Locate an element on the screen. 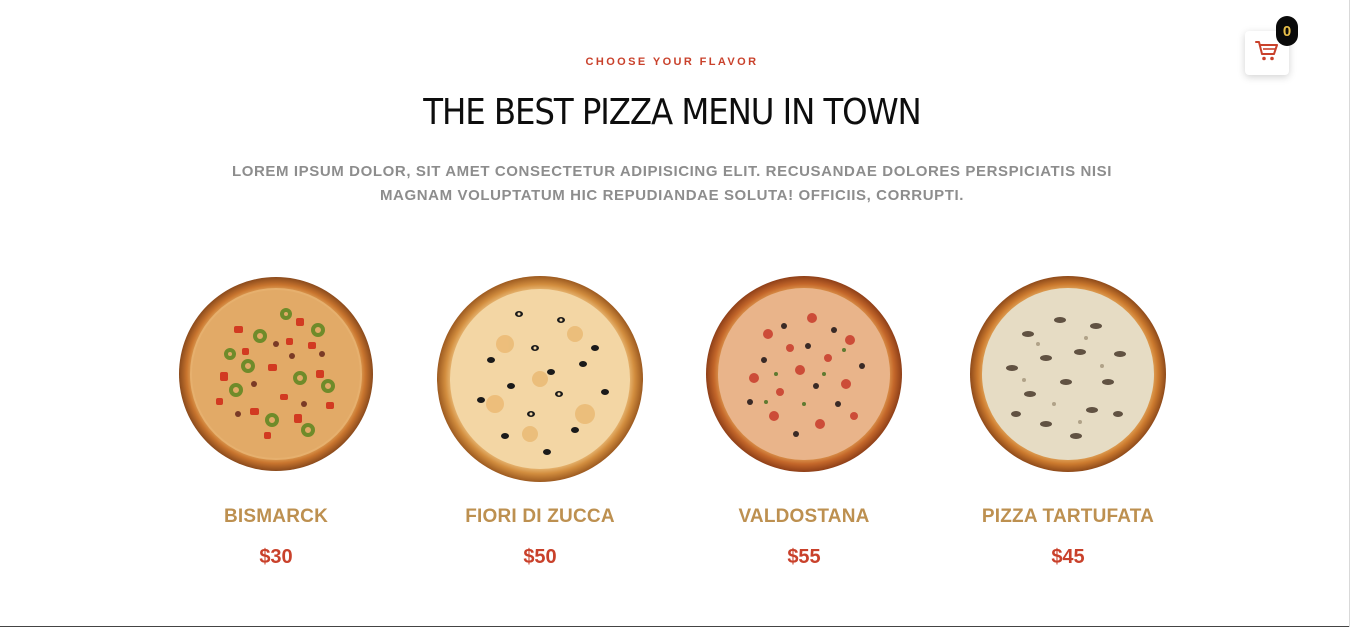  menu-item-name: FIORI DI ZUCCA is located at coordinates (540, 516).